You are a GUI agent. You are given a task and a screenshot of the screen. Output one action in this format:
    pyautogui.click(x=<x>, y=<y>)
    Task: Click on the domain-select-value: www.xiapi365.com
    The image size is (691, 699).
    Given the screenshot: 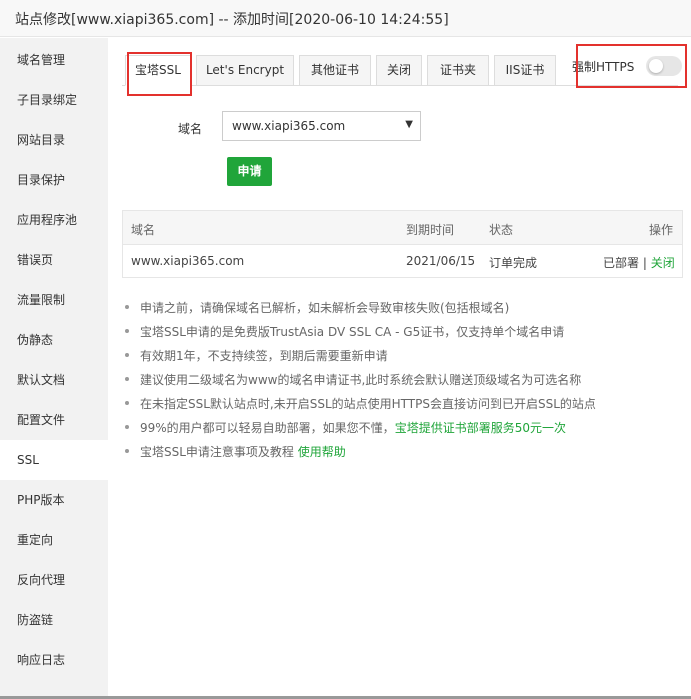 What is the action you would take?
    pyautogui.click(x=289, y=126)
    